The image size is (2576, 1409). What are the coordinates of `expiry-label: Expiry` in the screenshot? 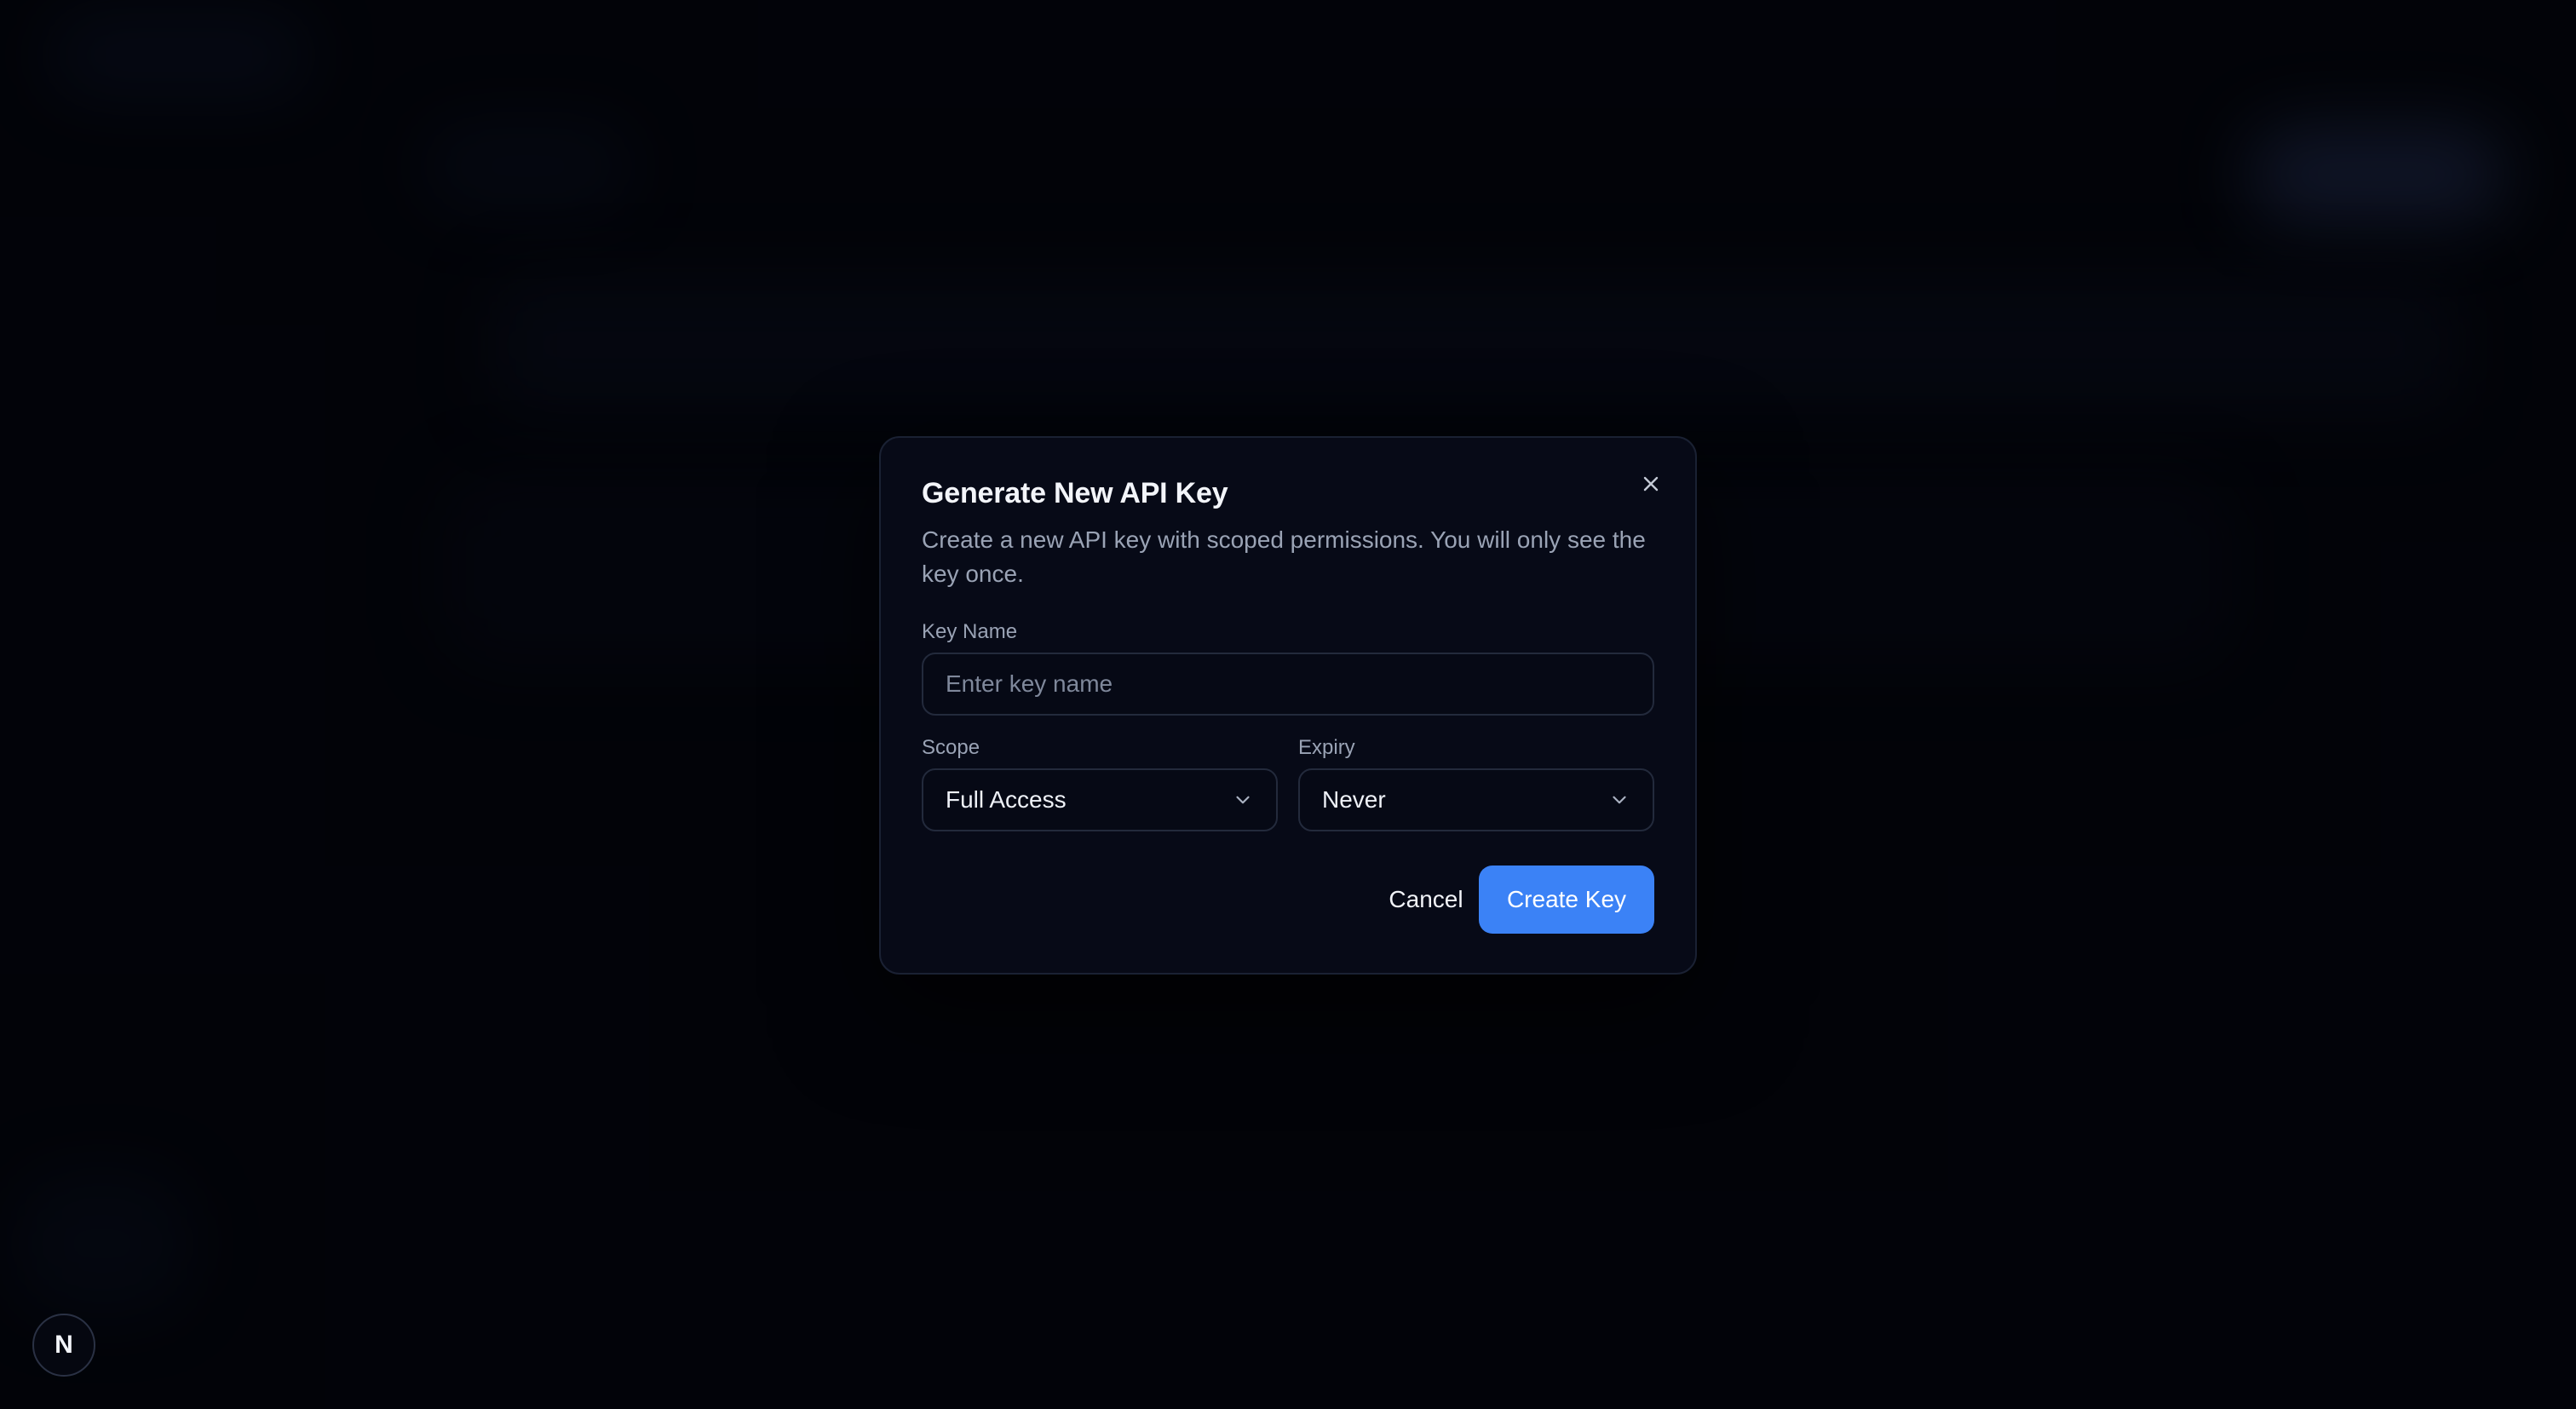 It's located at (1327, 747).